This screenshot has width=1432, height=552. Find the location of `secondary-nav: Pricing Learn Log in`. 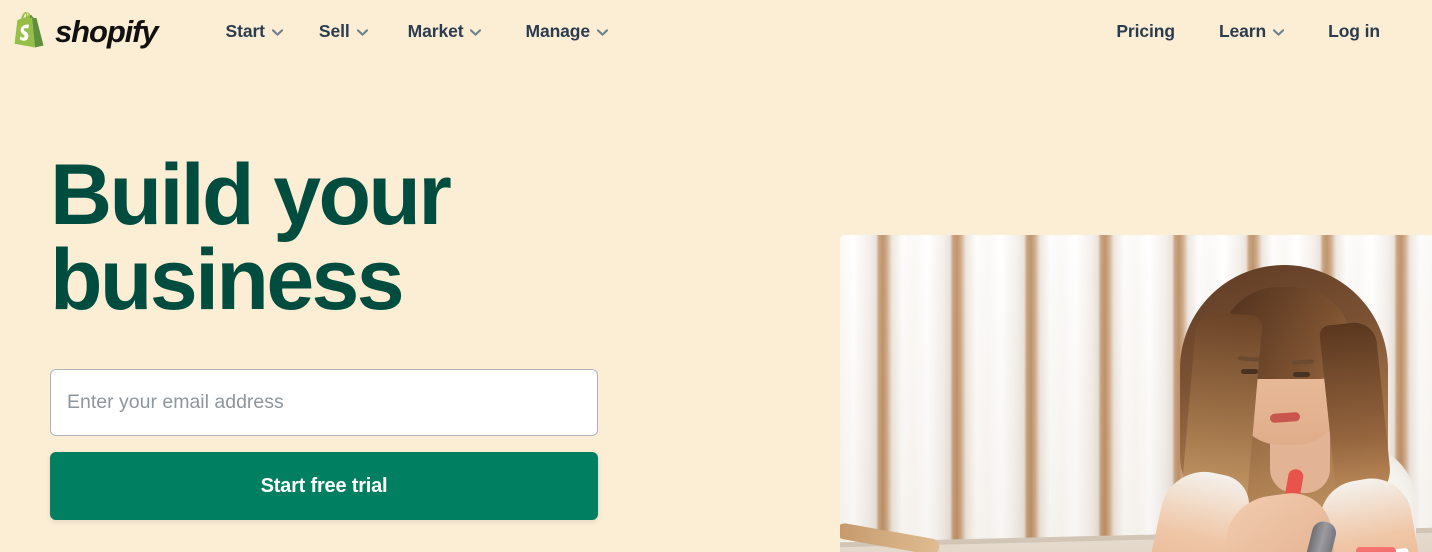

secondary-nav: Pricing Learn Log in is located at coordinates (1248, 31).